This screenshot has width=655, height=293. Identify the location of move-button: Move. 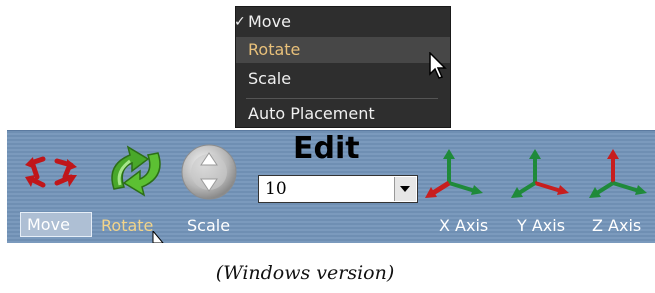
(56, 224).